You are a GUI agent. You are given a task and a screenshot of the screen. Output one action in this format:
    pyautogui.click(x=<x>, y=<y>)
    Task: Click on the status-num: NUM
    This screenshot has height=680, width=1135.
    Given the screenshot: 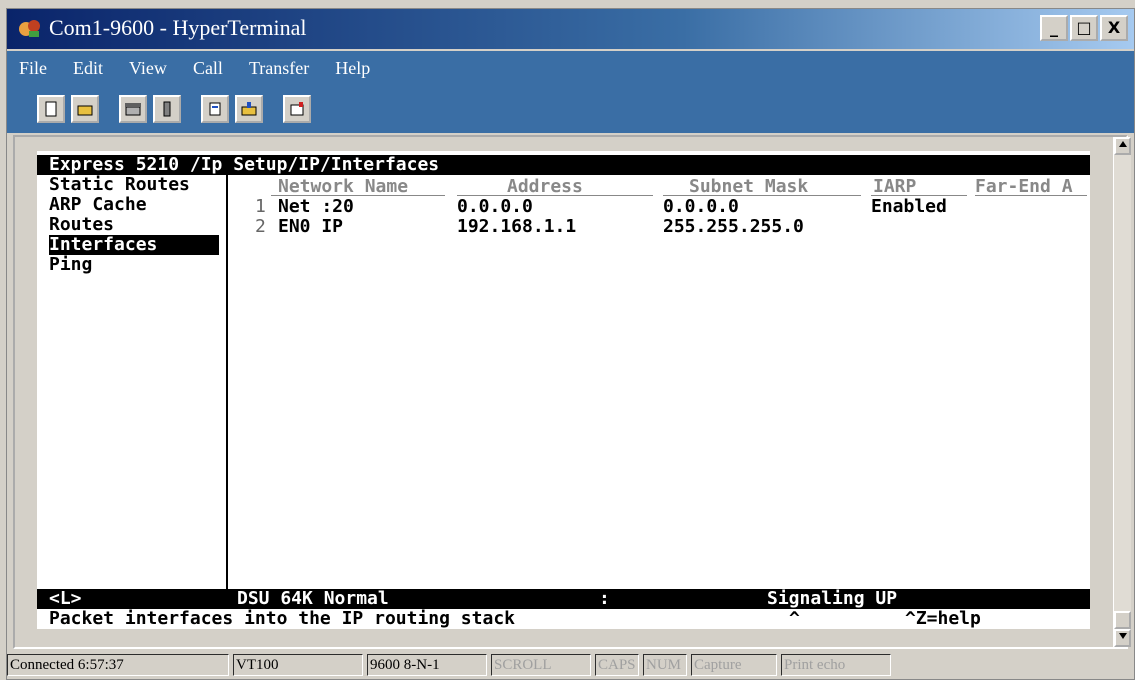 What is the action you would take?
    pyautogui.click(x=665, y=665)
    